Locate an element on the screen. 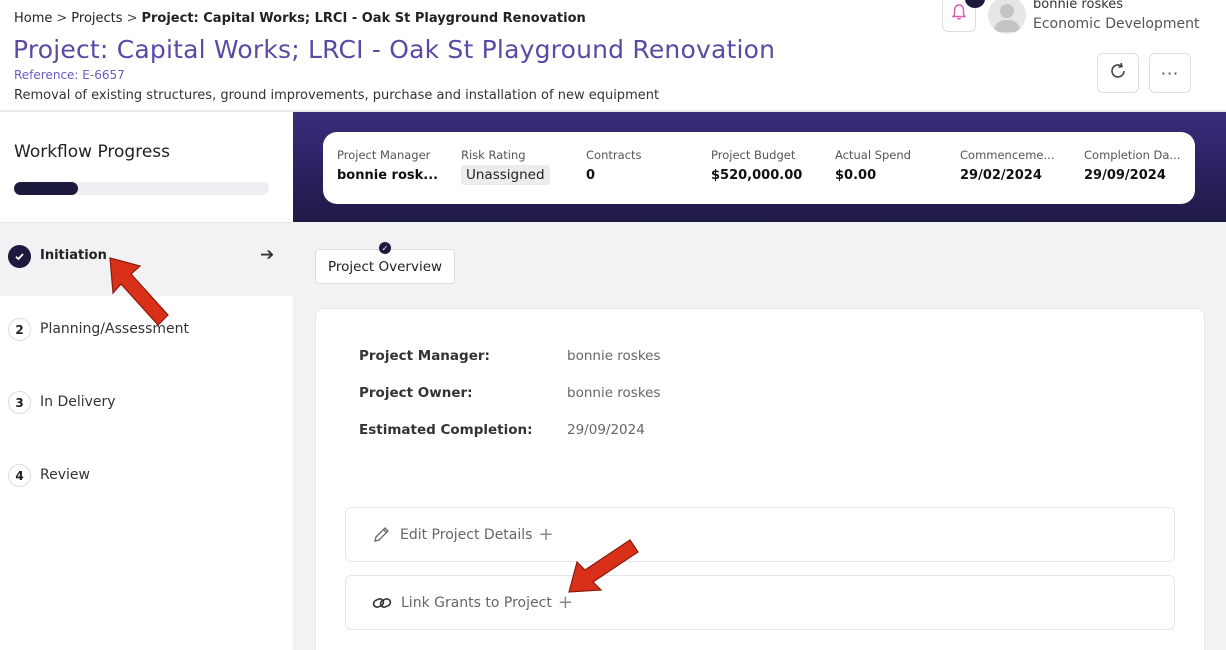  workflow-progress-bar is located at coordinates (141, 188).